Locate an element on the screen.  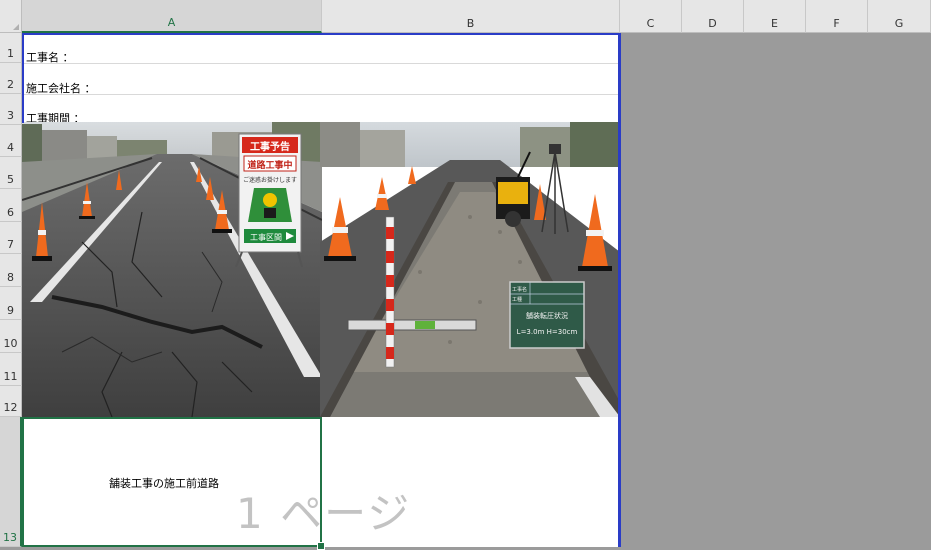
row-header-4: 4 is located at coordinates (11, 141).